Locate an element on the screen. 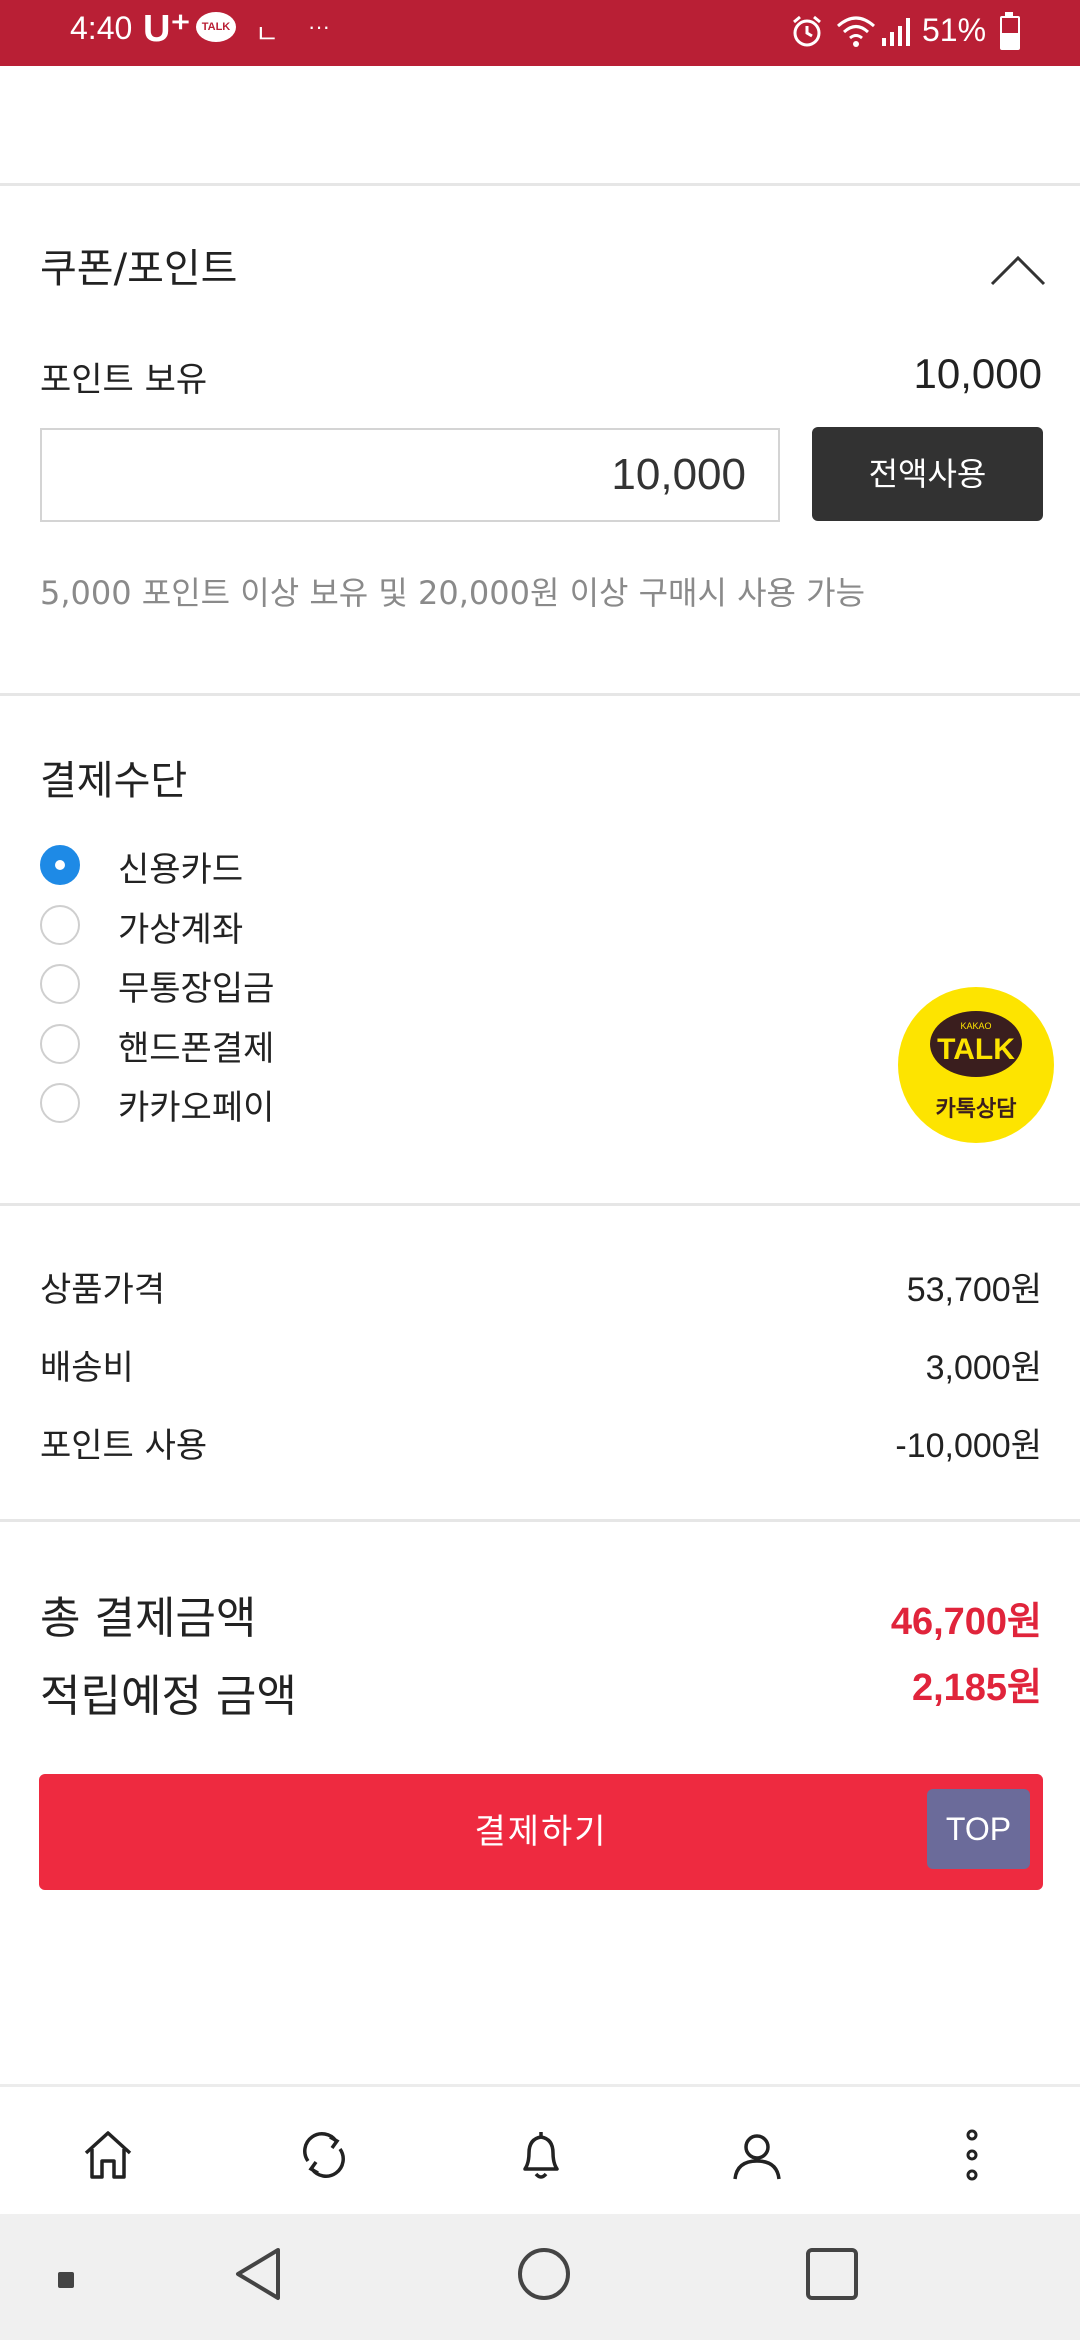 The width and height of the screenshot is (1080, 2340). radio-kakaopay is located at coordinates (60, 1103).